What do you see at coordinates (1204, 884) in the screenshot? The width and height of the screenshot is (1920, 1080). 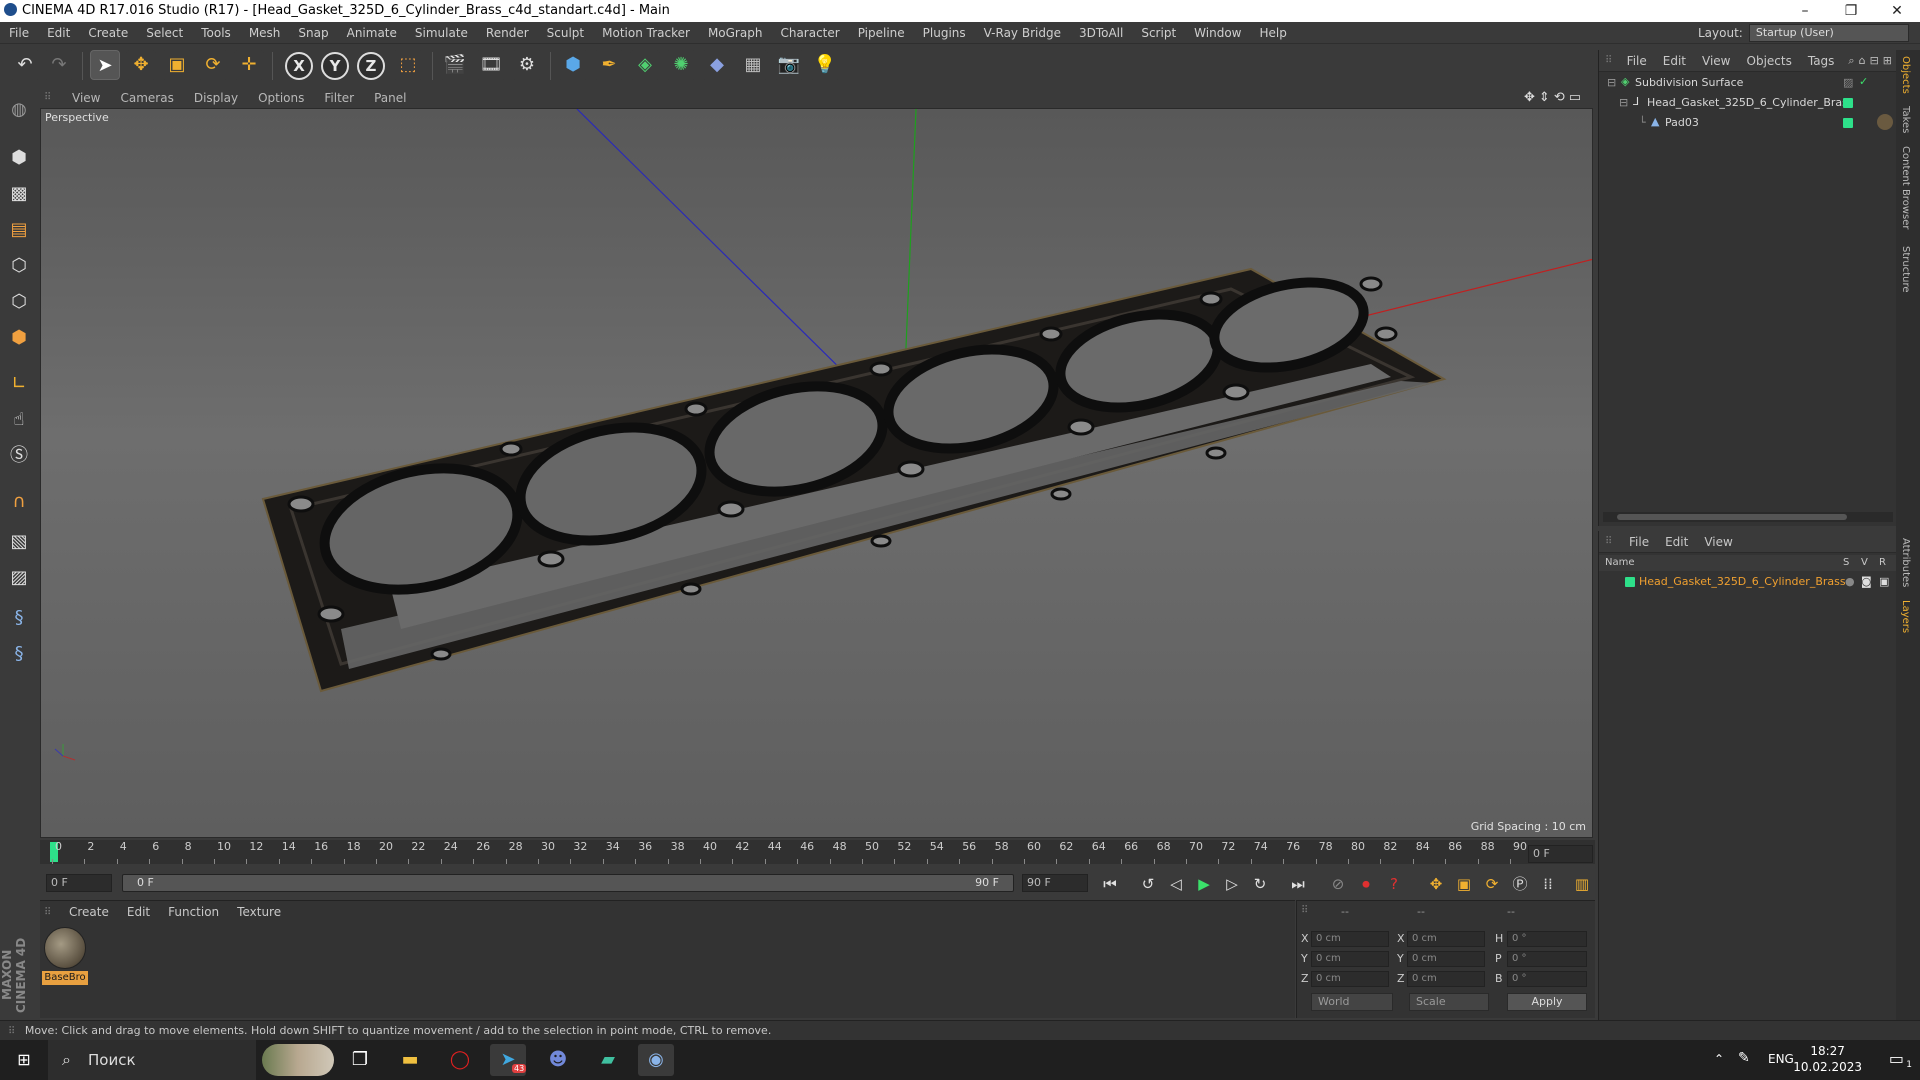 I see `play-icon: ▶` at bounding box center [1204, 884].